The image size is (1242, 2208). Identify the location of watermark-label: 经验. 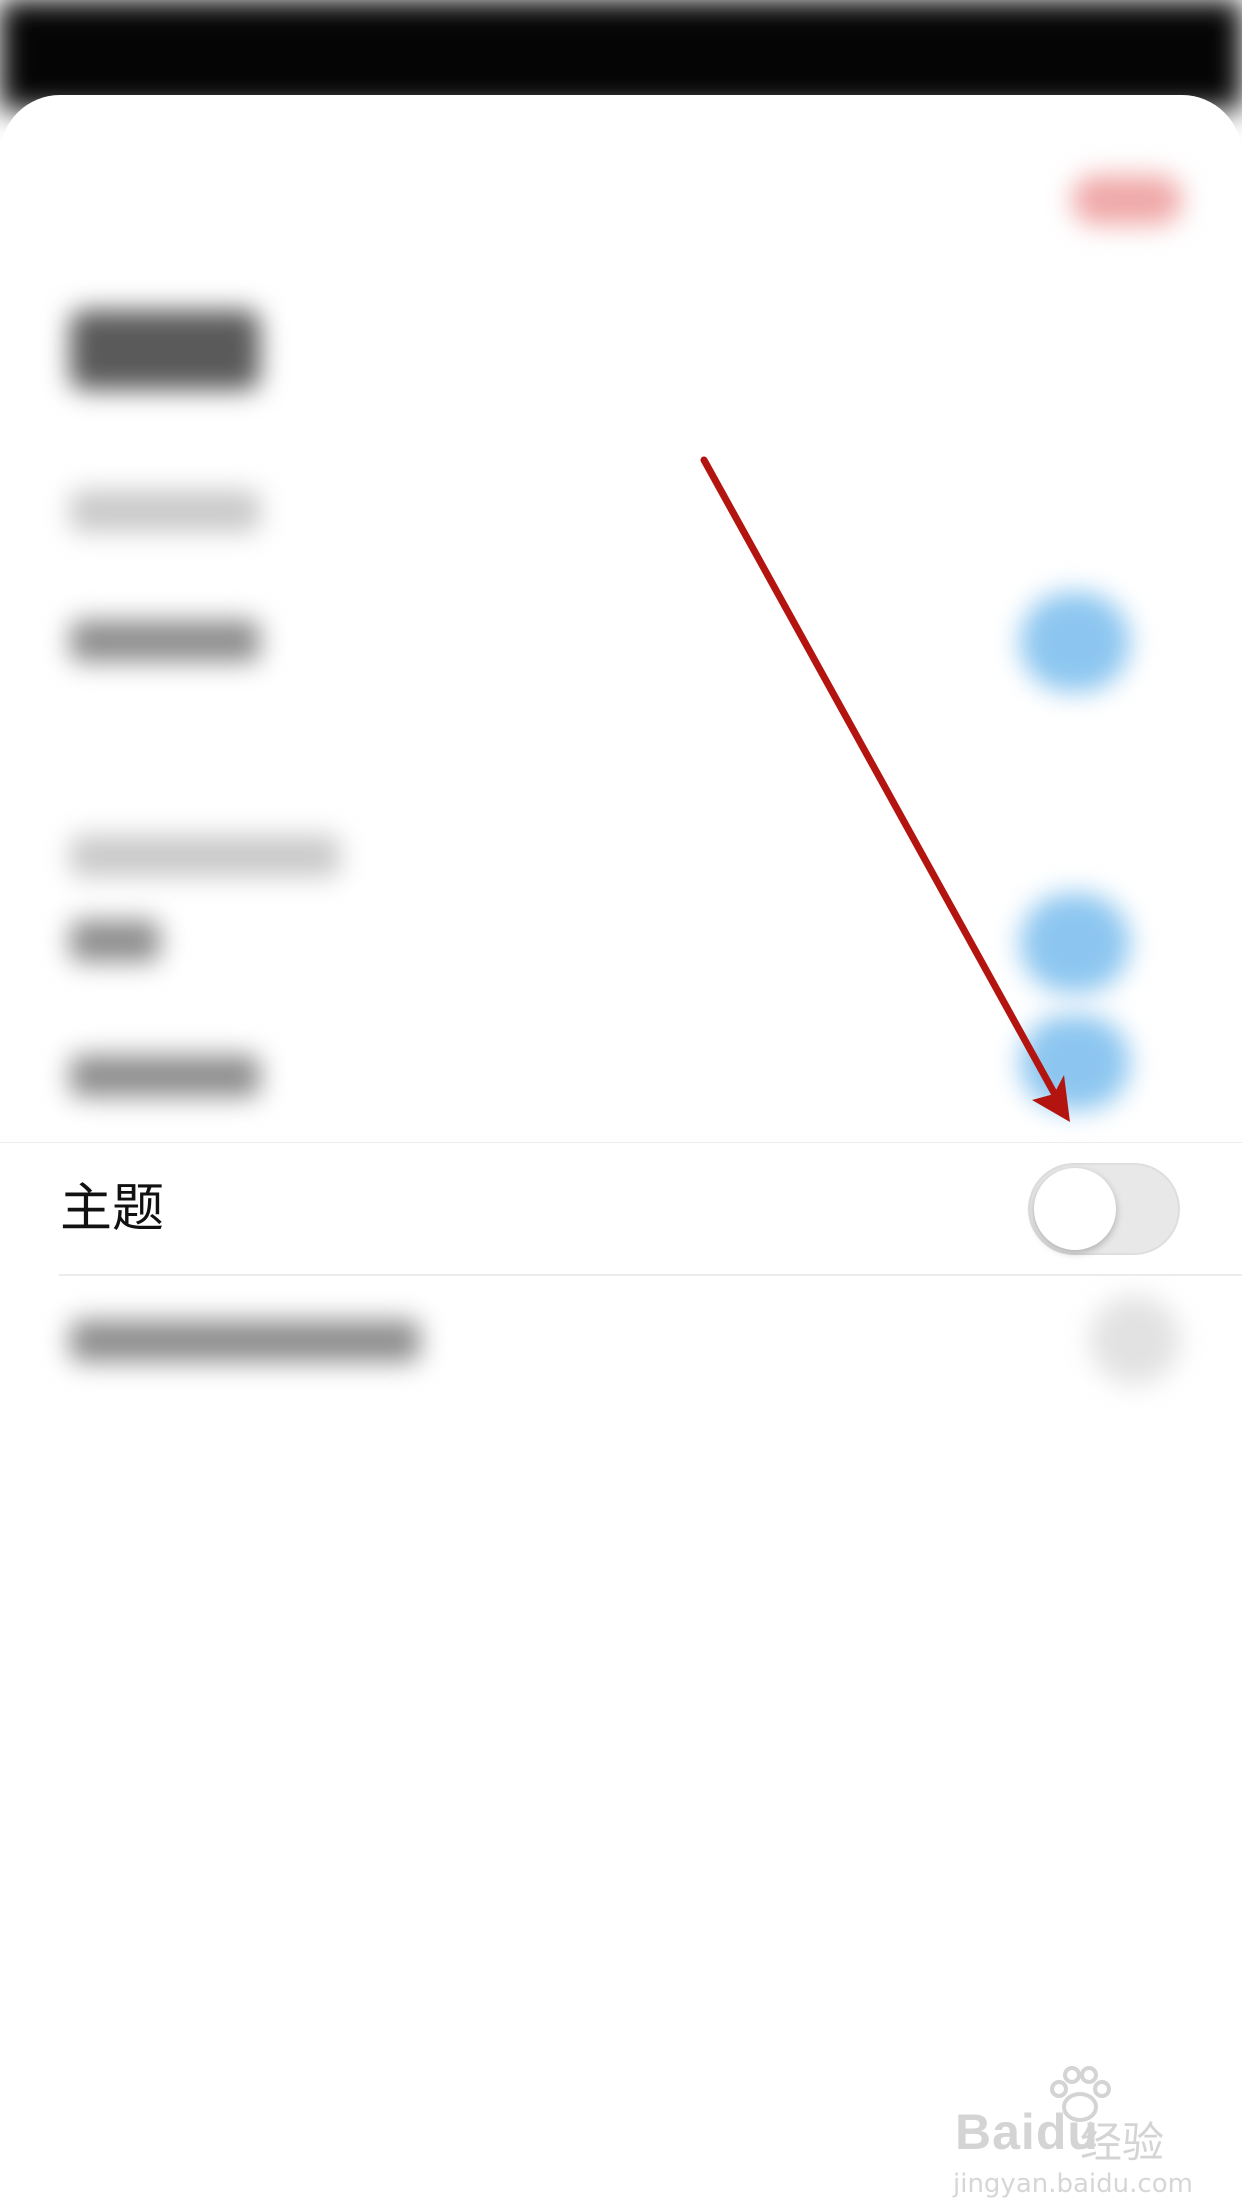
(1122, 2142).